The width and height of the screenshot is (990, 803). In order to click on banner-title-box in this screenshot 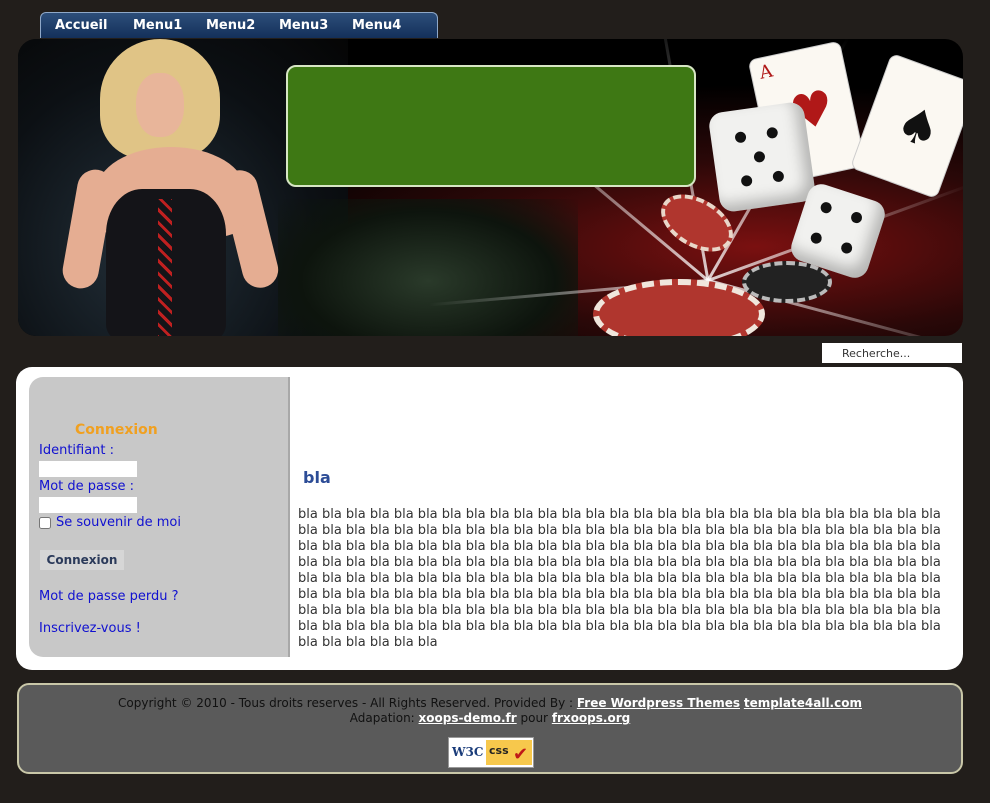, I will do `click(491, 126)`.